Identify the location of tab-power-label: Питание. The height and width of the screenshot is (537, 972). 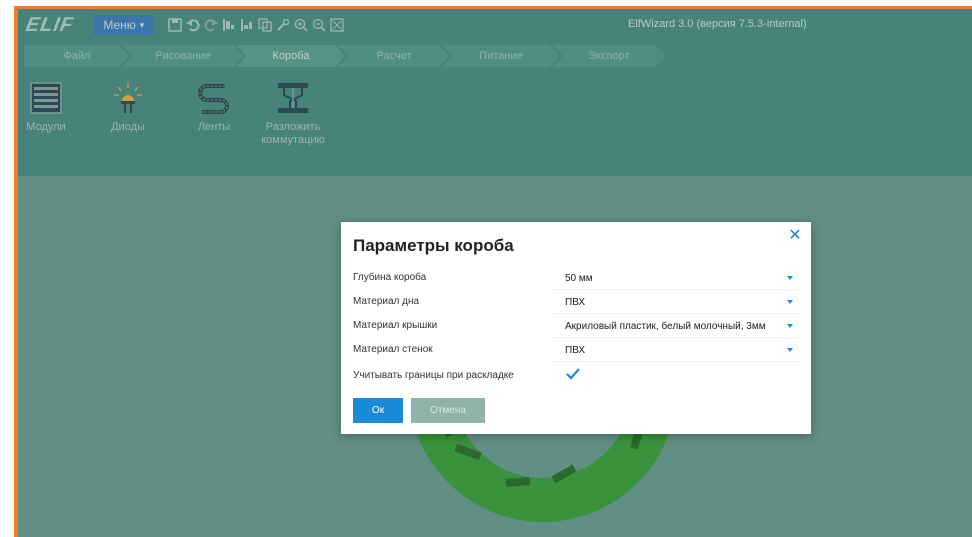
(501, 56).